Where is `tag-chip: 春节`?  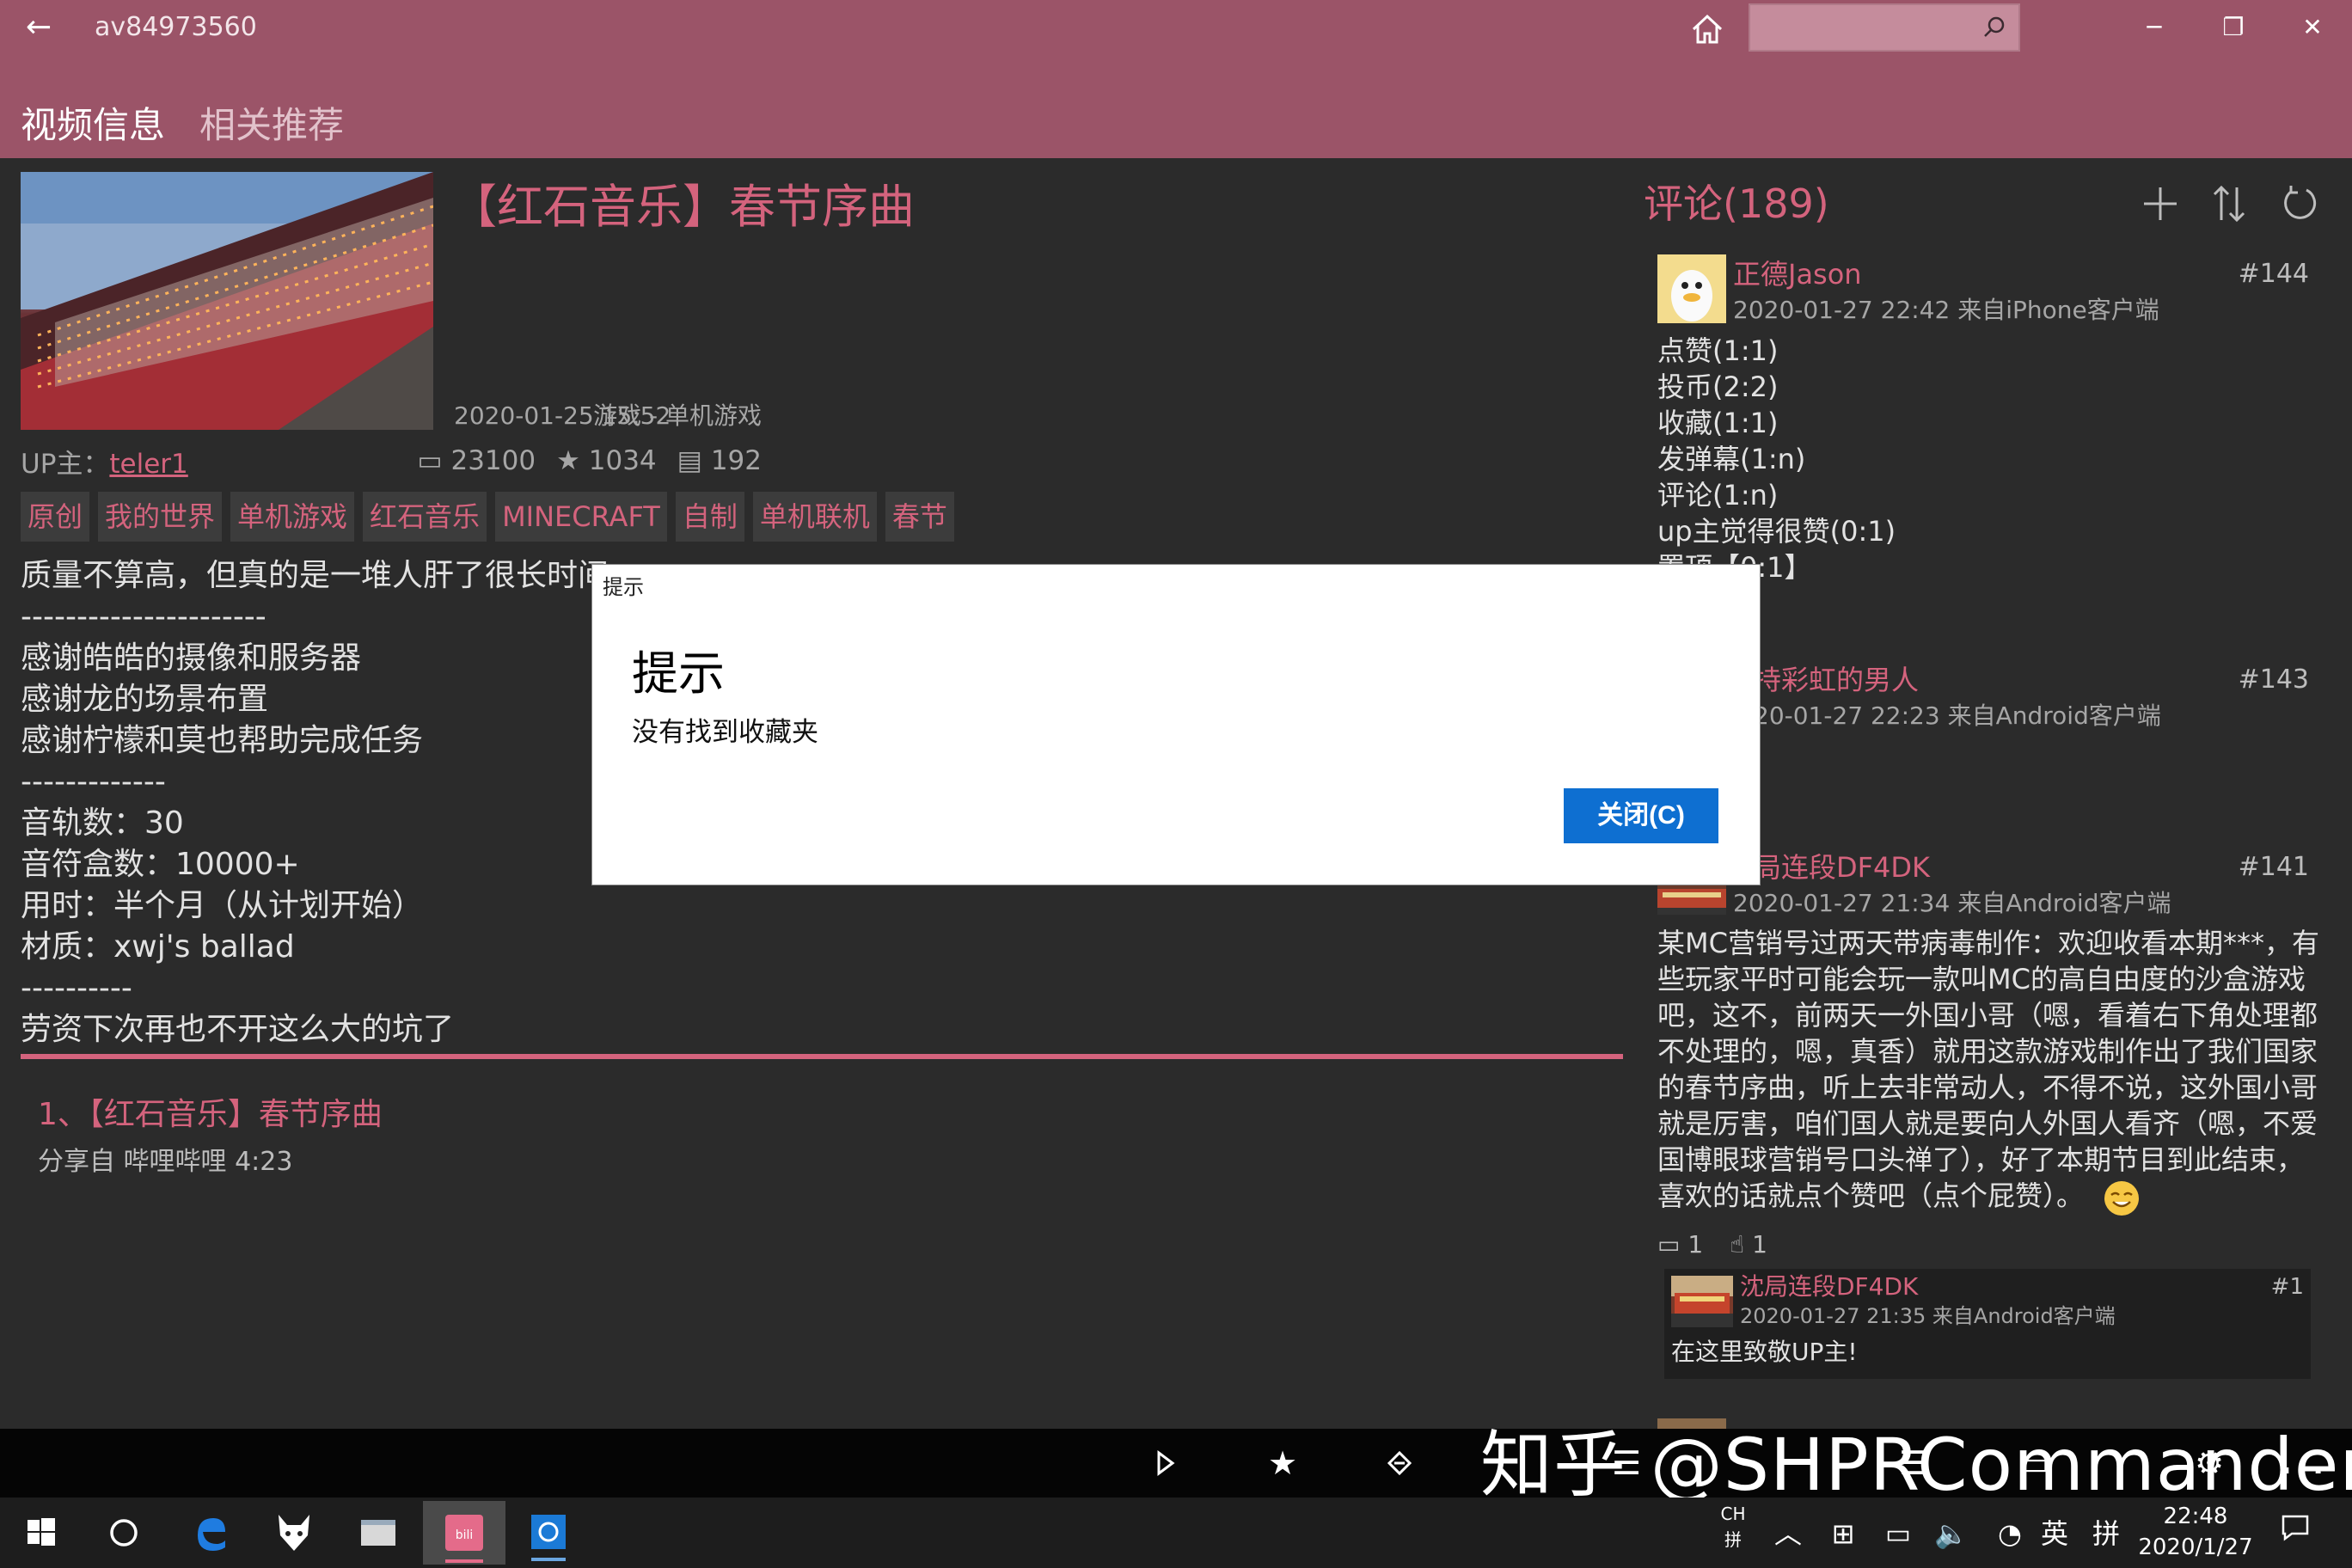 tag-chip: 春节 is located at coordinates (919, 517).